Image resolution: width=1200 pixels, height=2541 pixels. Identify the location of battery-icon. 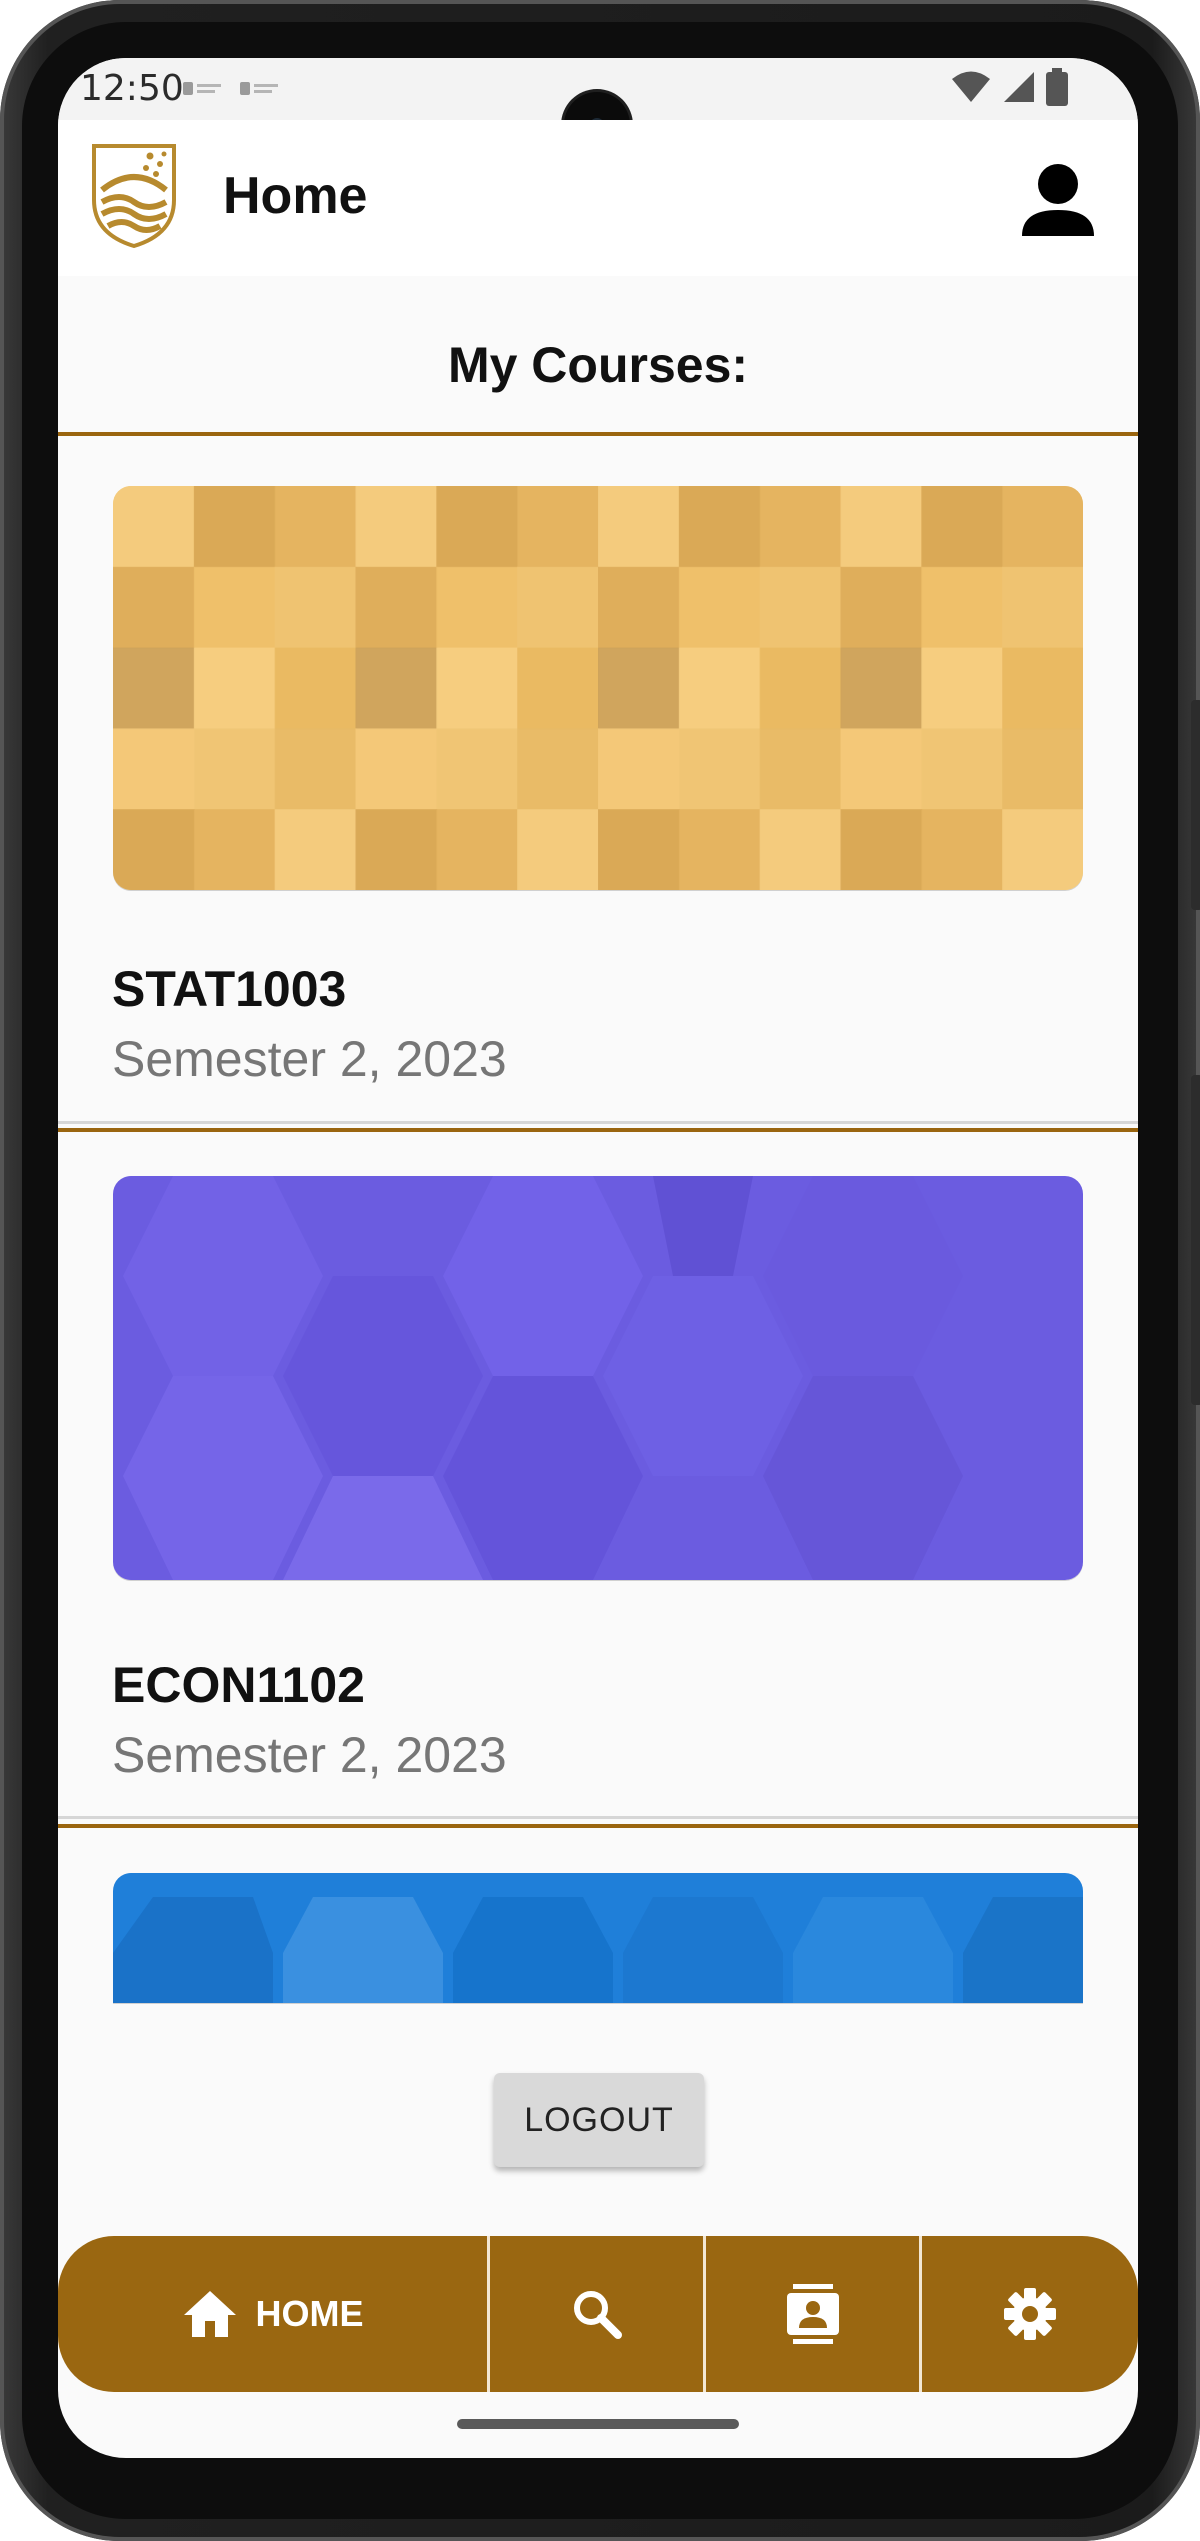
(1057, 87).